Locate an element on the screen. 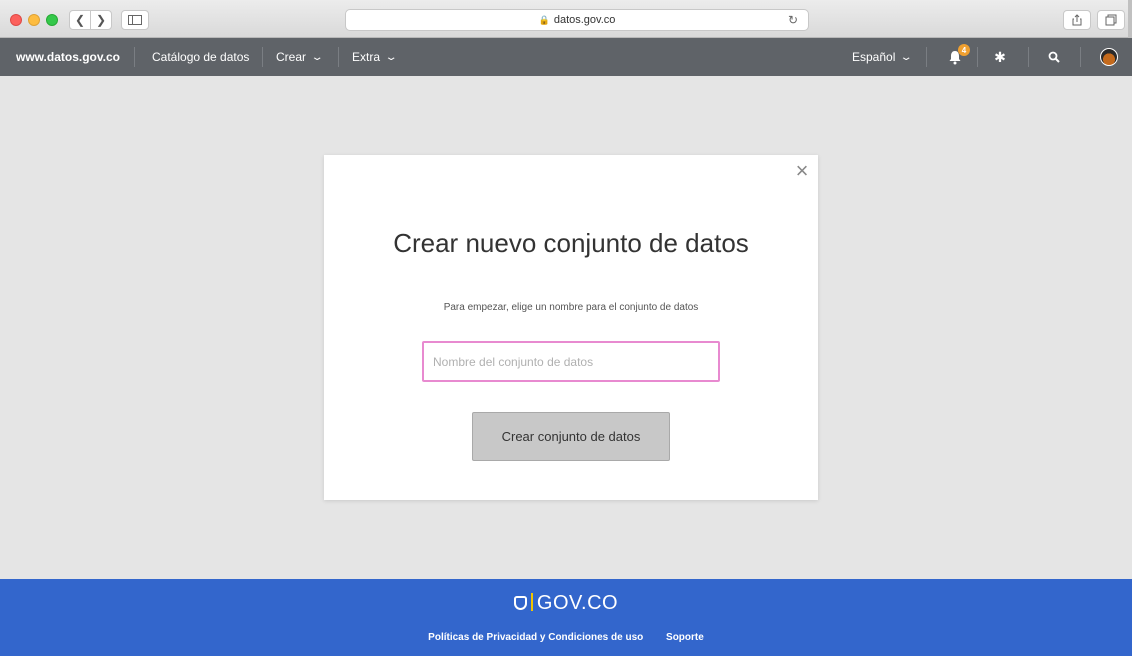 The image size is (1132, 656). extra-menu: Extra ⌄ is located at coordinates (375, 57).